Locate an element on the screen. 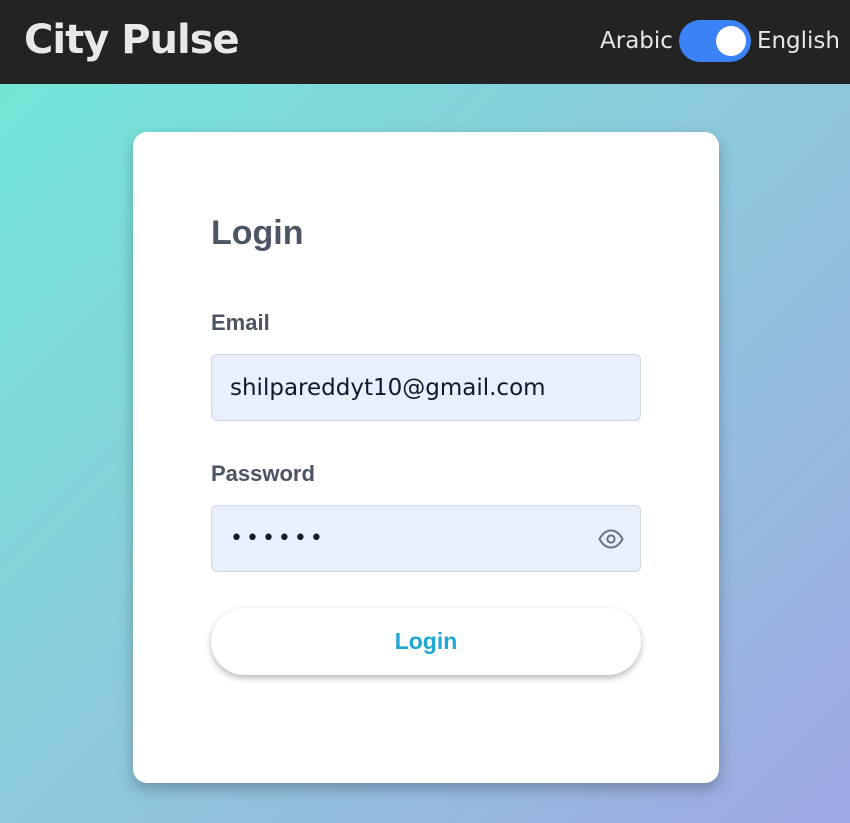 Image resolution: width=850 pixels, height=823 pixels. email-input is located at coordinates (426, 387).